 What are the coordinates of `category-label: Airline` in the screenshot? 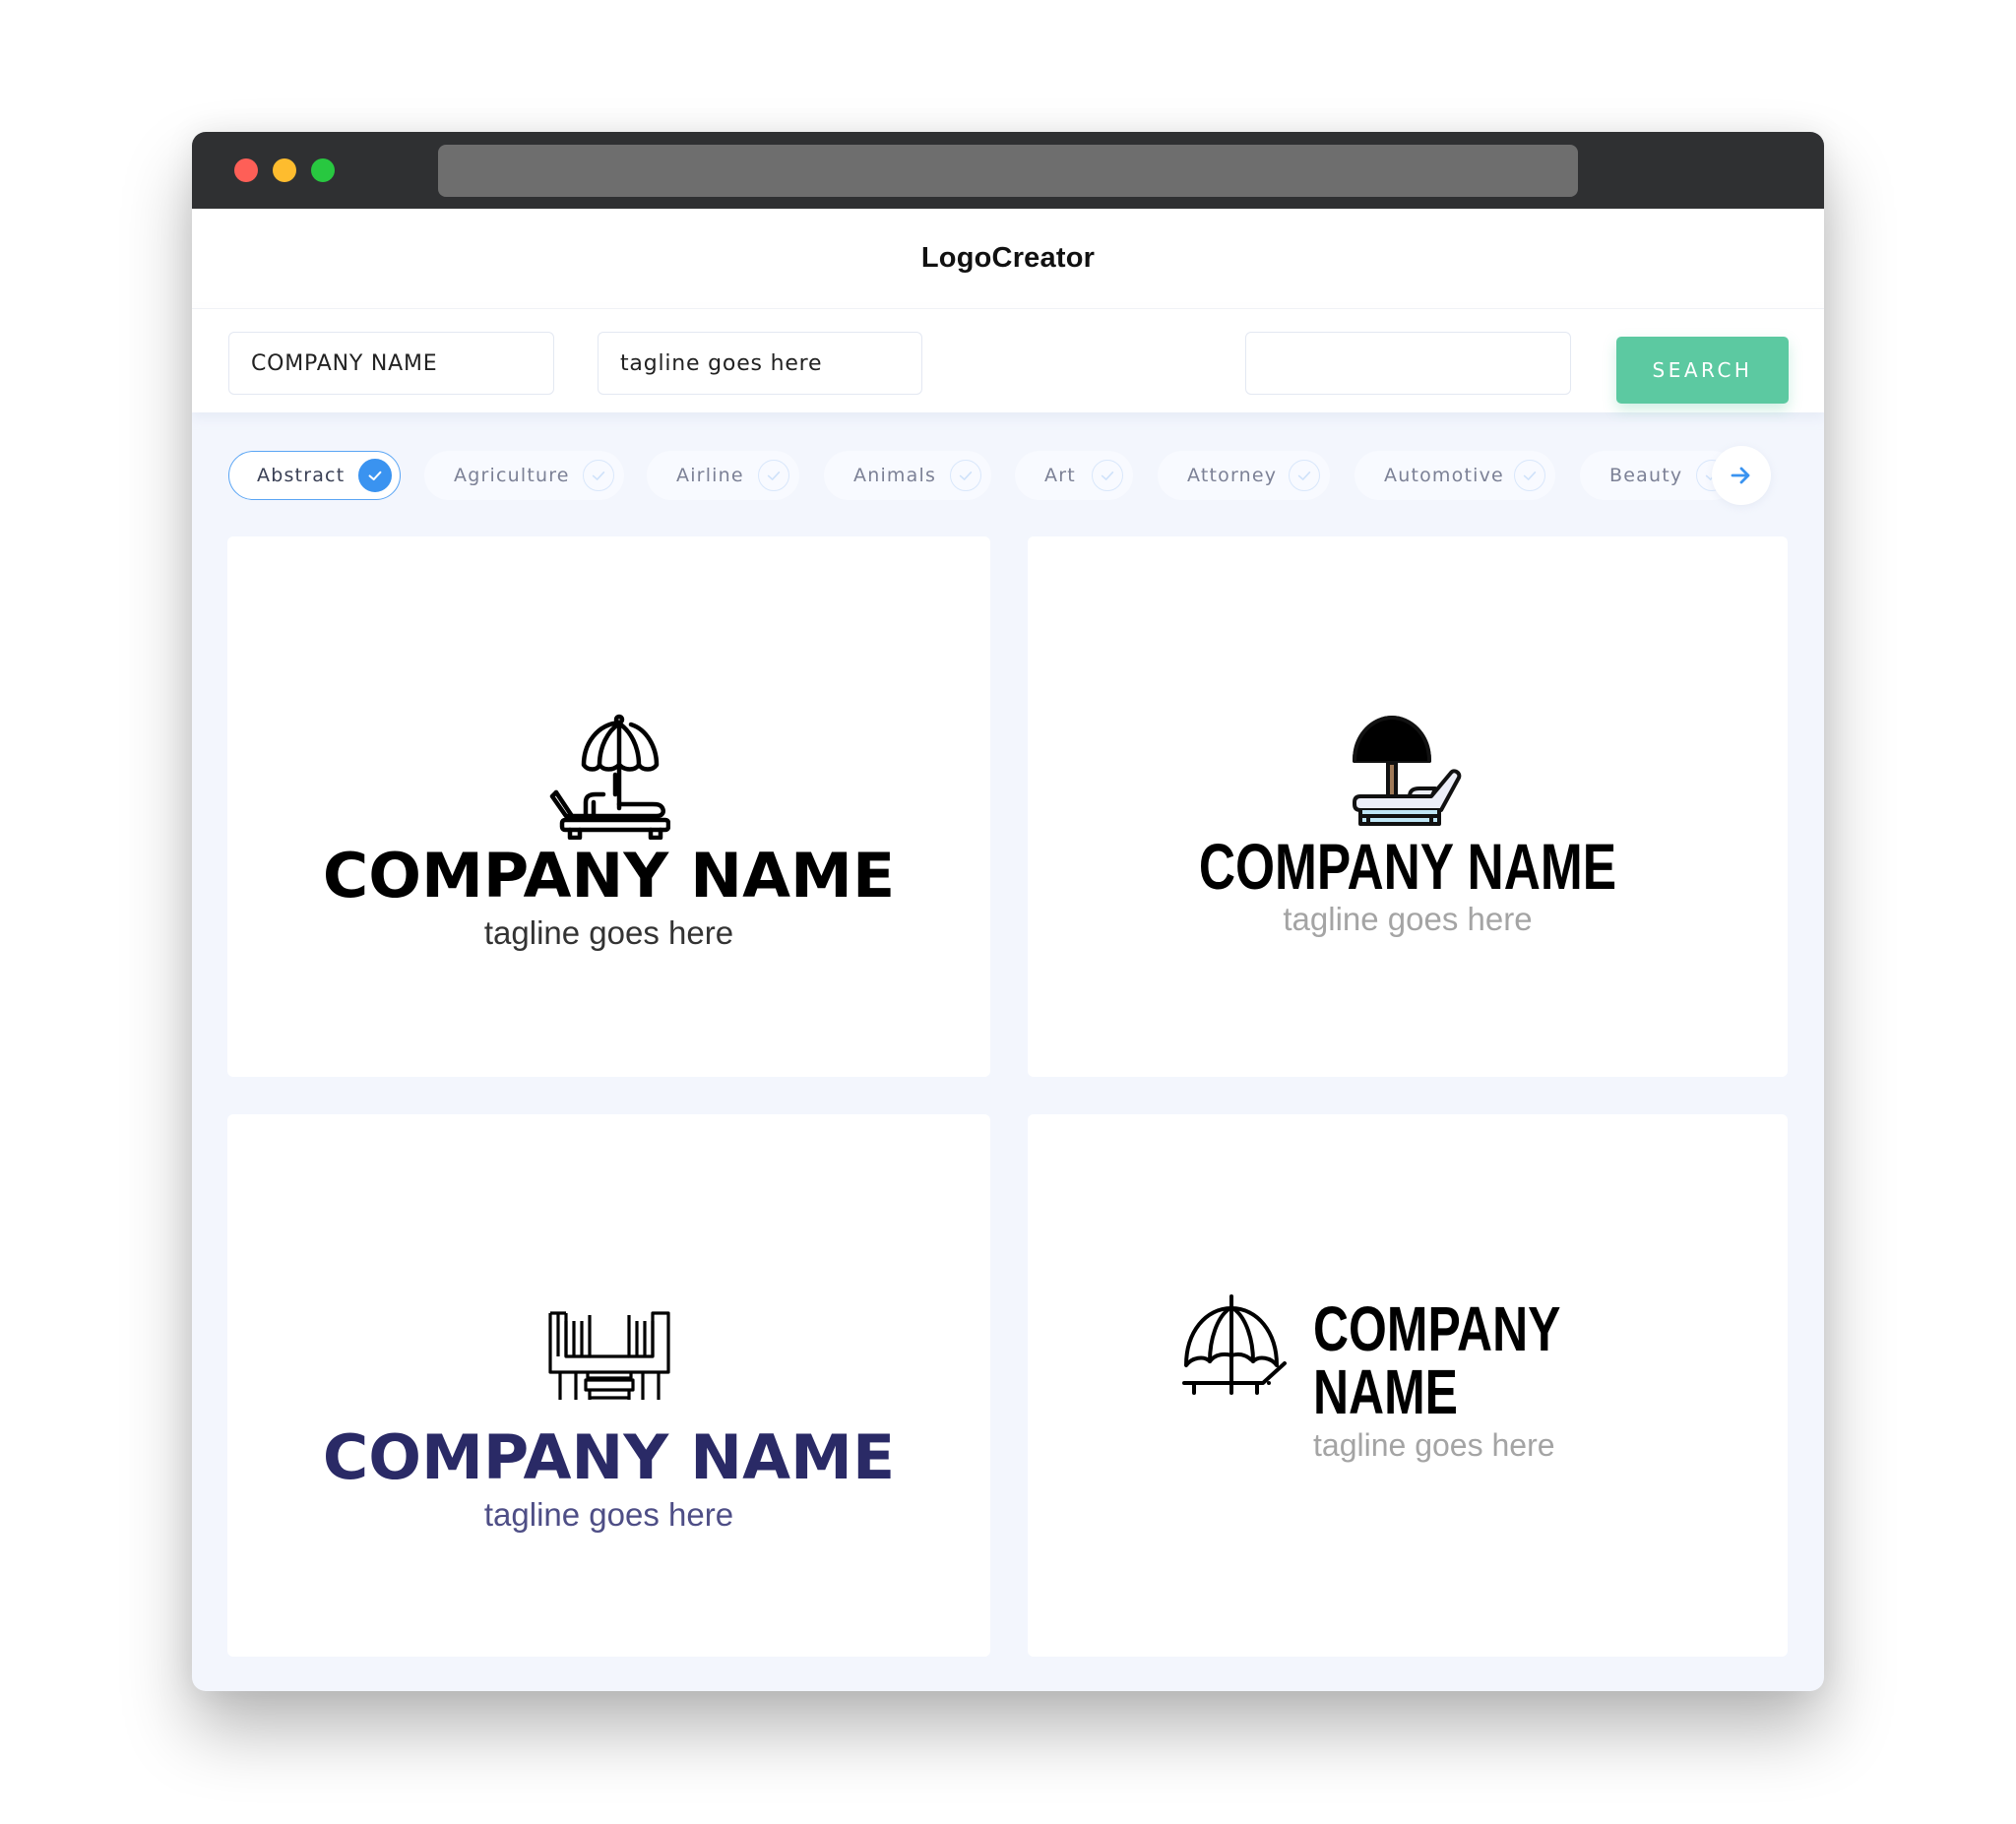 It's located at (710, 475).